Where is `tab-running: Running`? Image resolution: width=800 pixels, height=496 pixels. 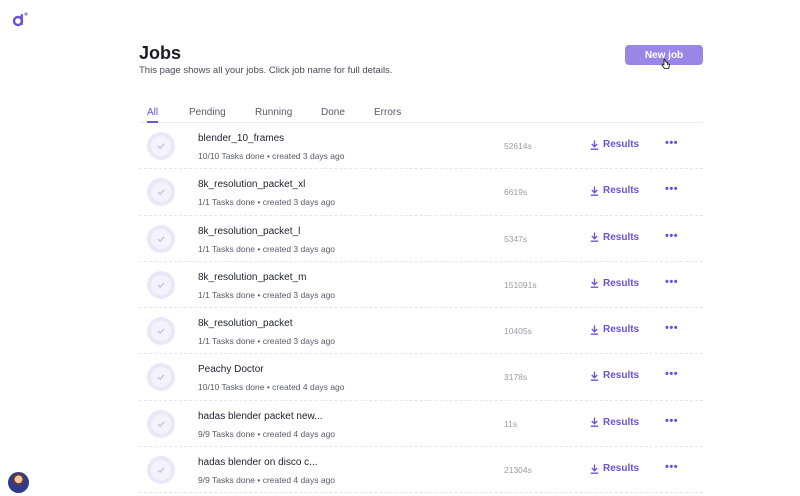
tab-running: Running is located at coordinates (273, 115).